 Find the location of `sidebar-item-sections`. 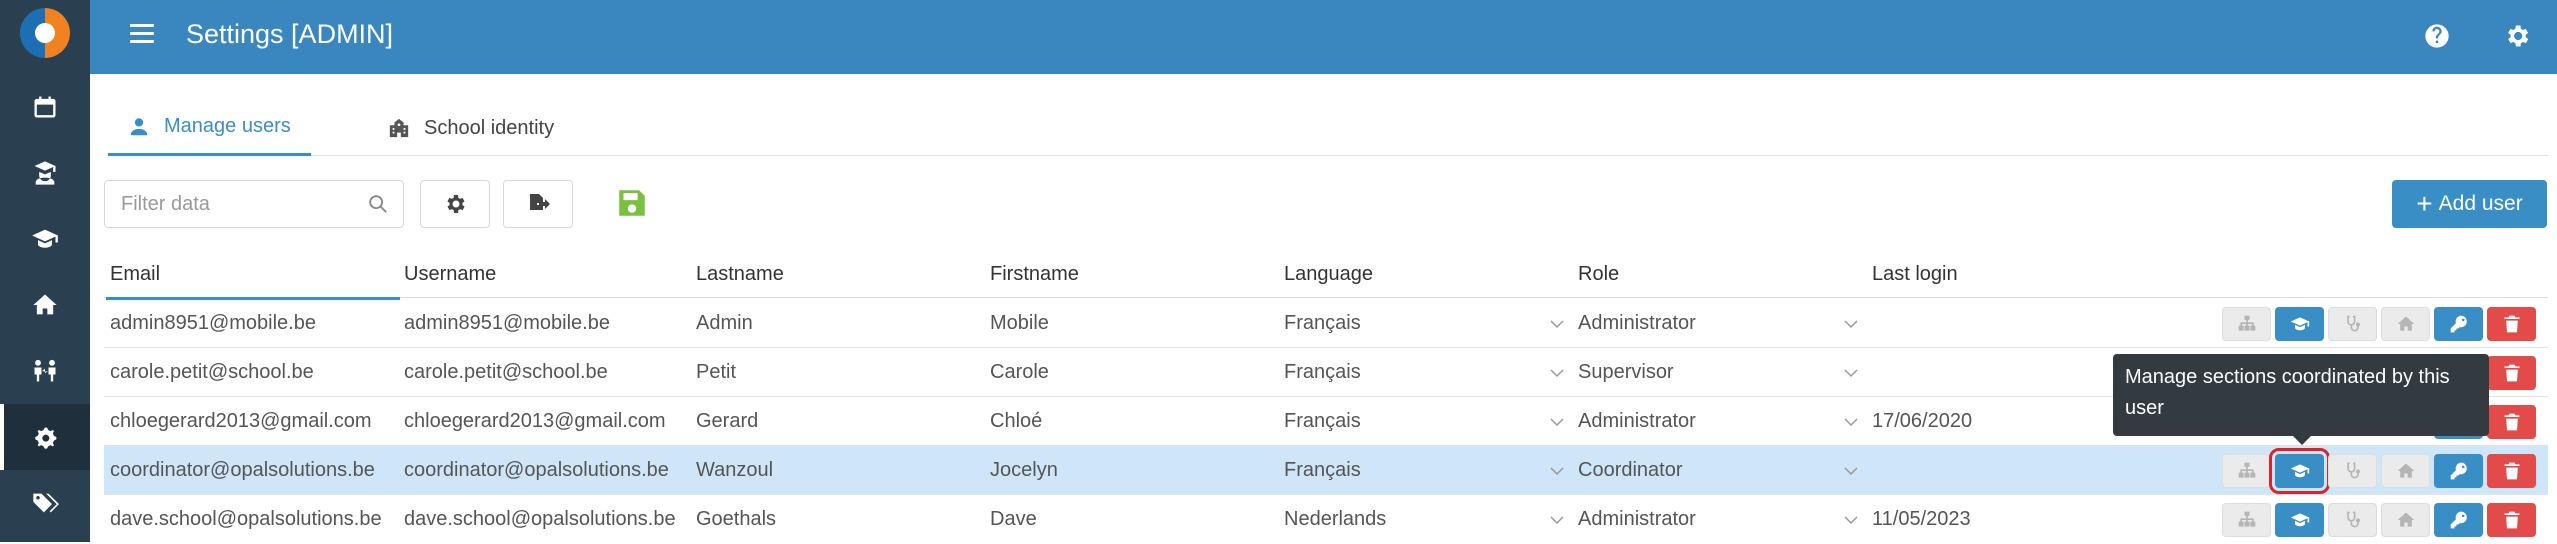

sidebar-item-sections is located at coordinates (45, 239).